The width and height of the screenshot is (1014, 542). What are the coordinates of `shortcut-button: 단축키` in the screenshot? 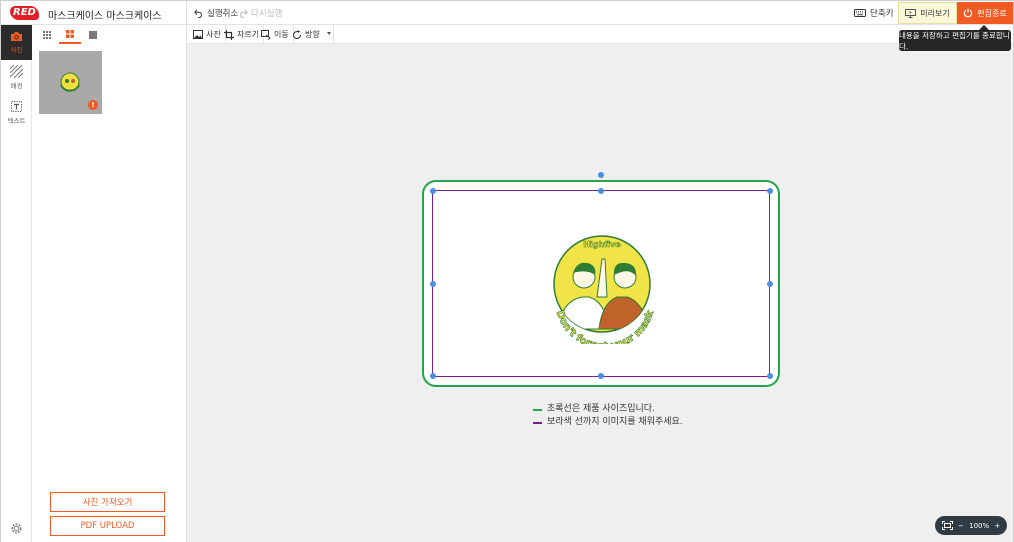 It's located at (873, 13).